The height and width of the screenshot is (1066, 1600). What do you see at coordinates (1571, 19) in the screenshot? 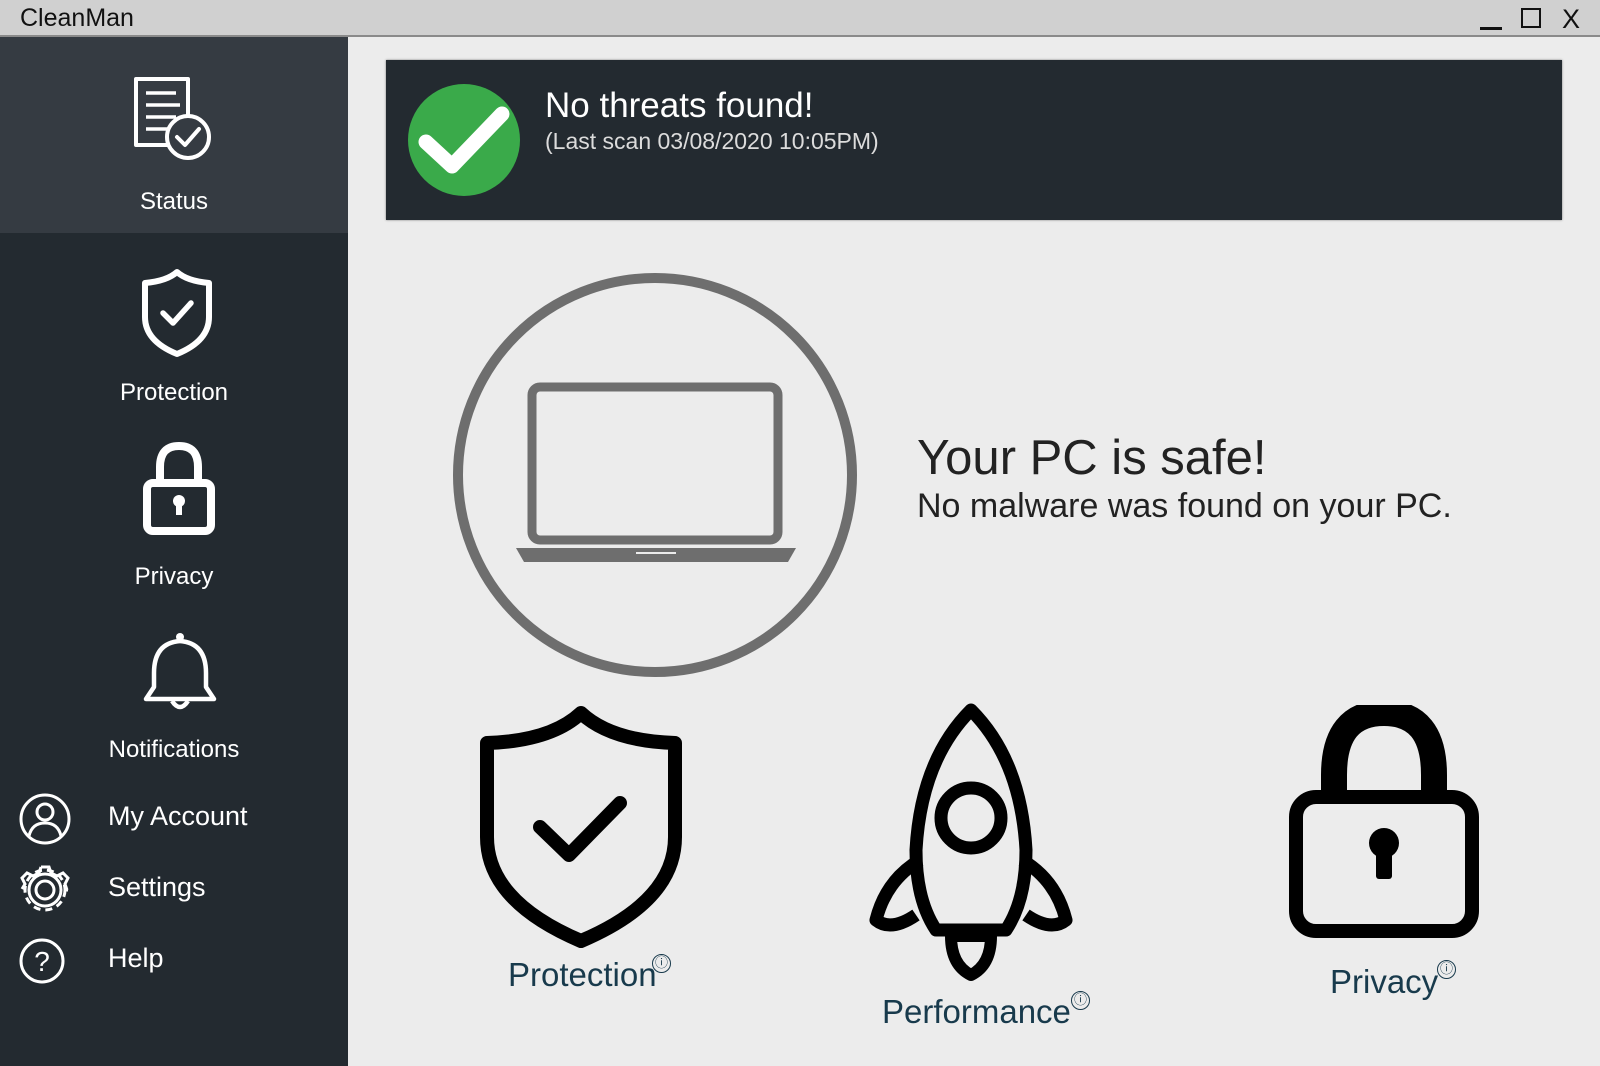
I see `close-icon: X` at bounding box center [1571, 19].